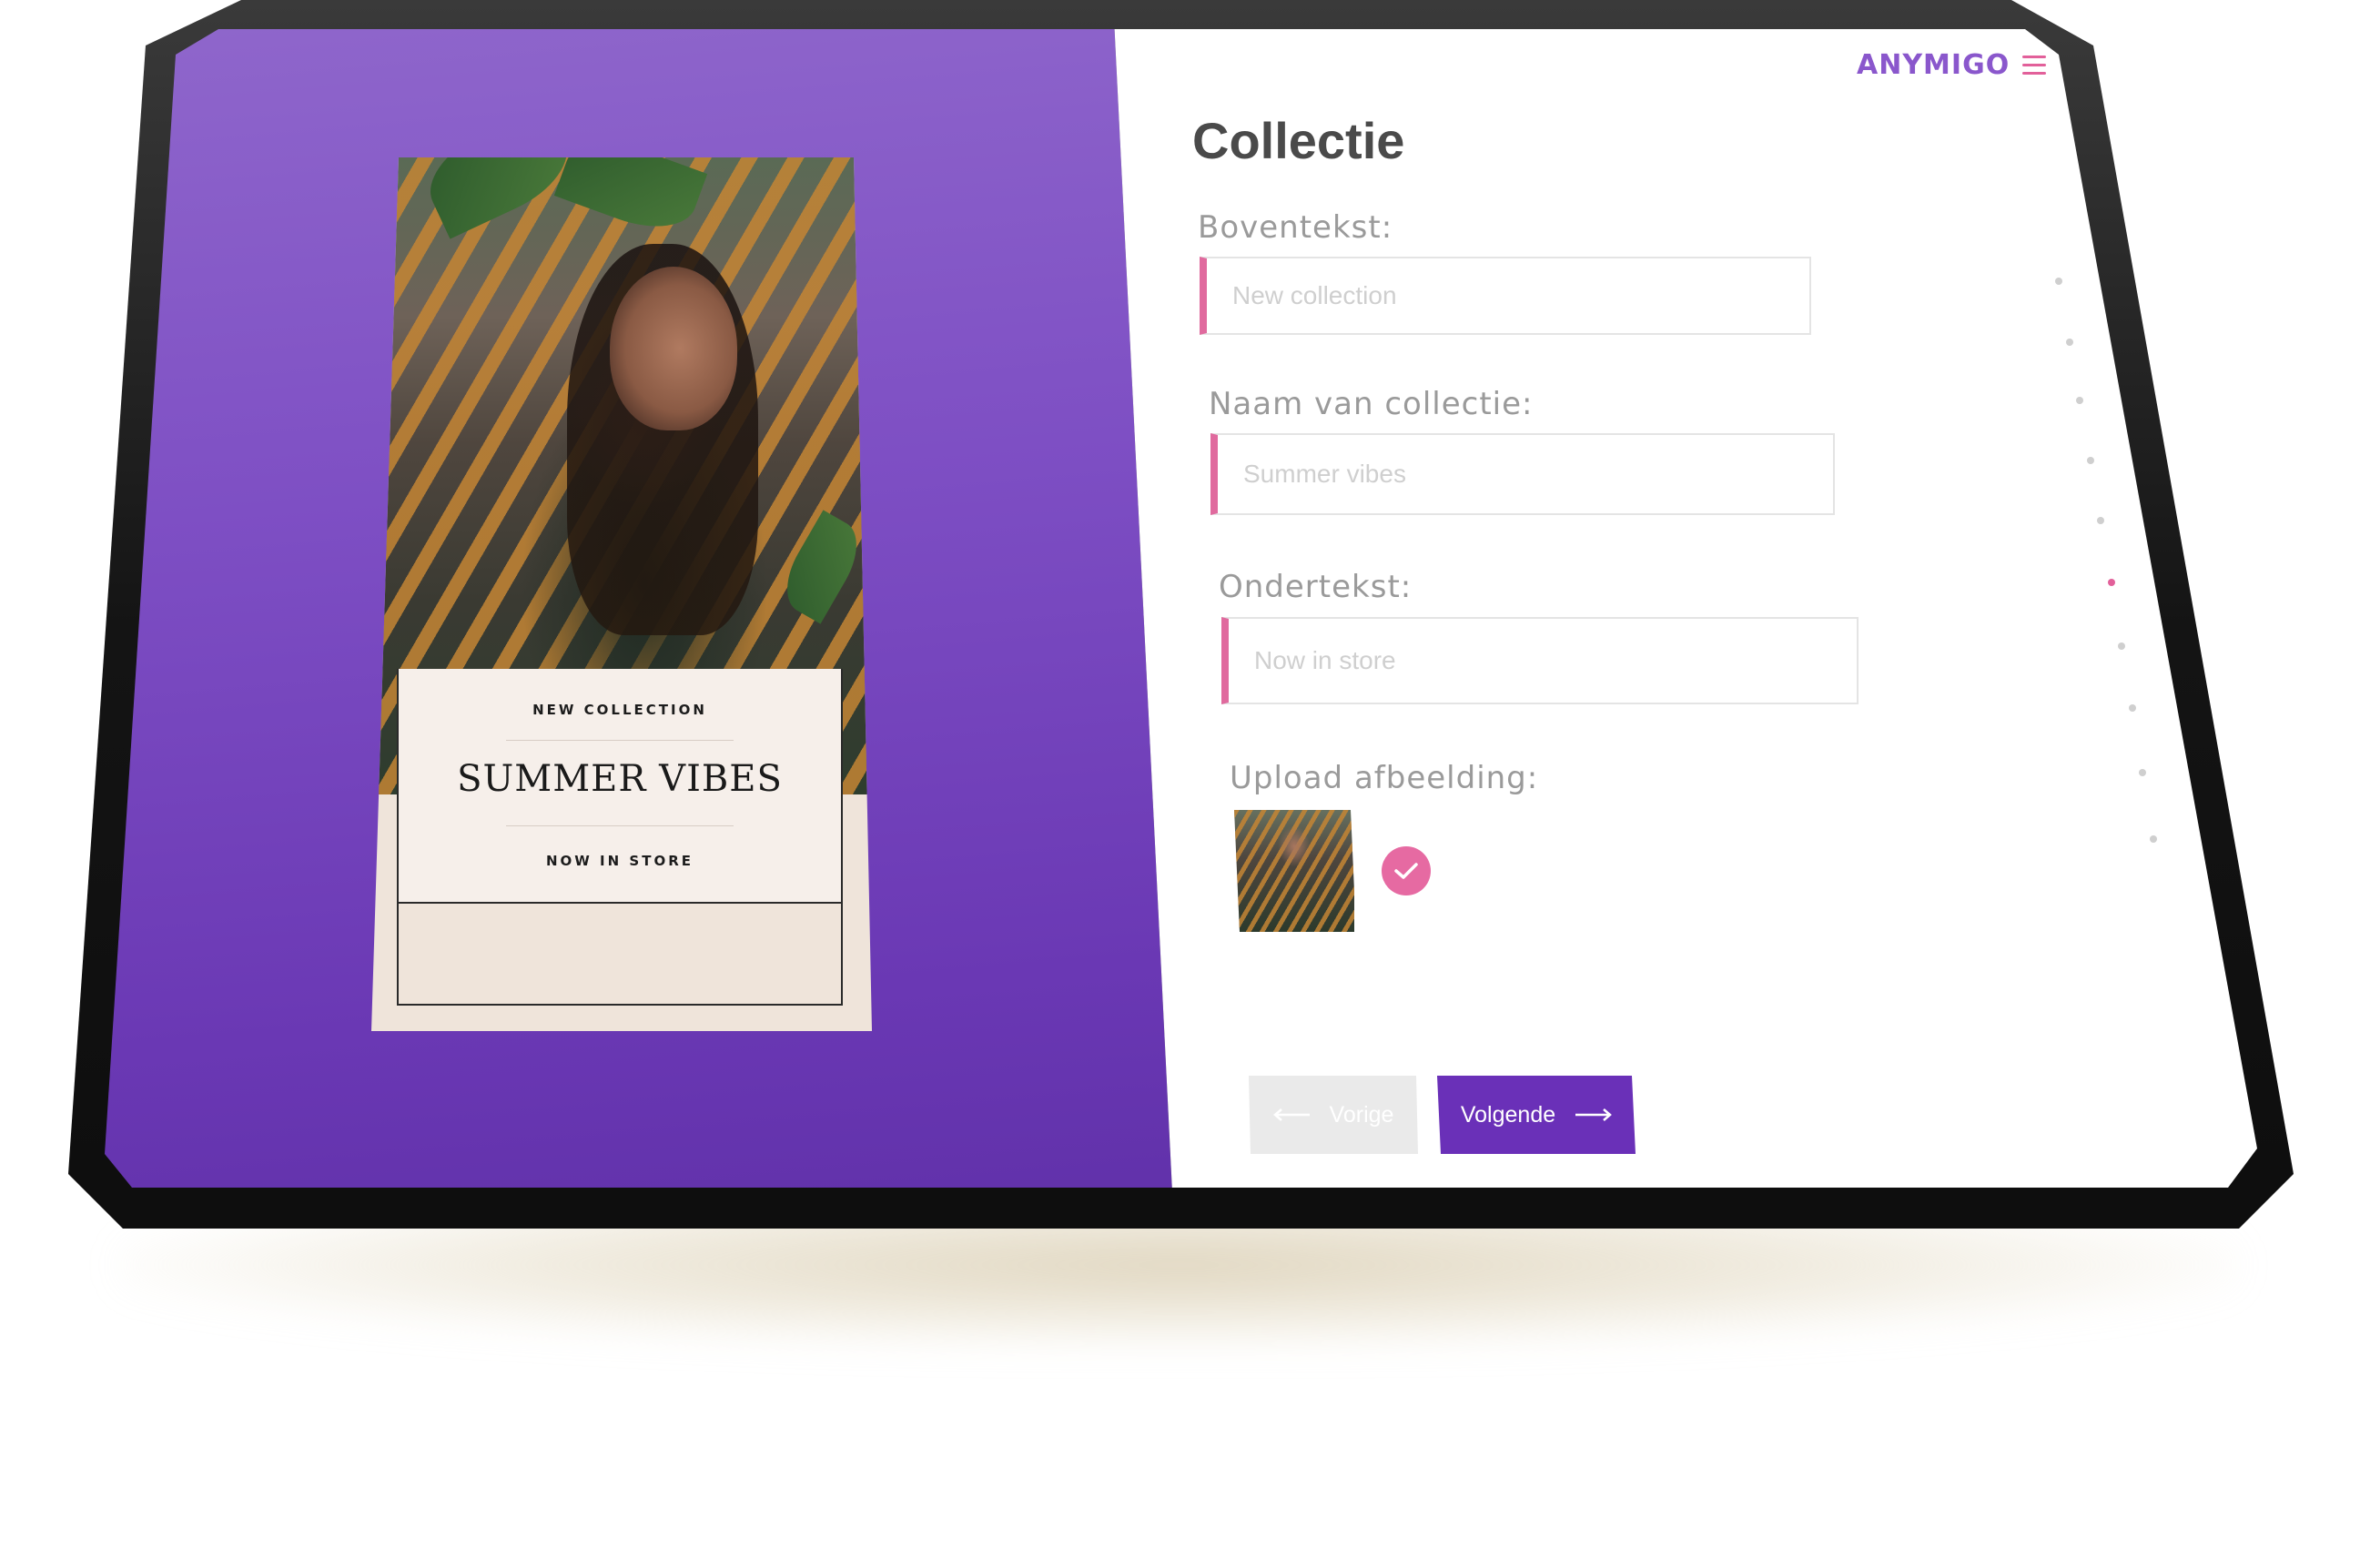  I want to click on brand-logo: ANYMIGO, so click(1934, 65).